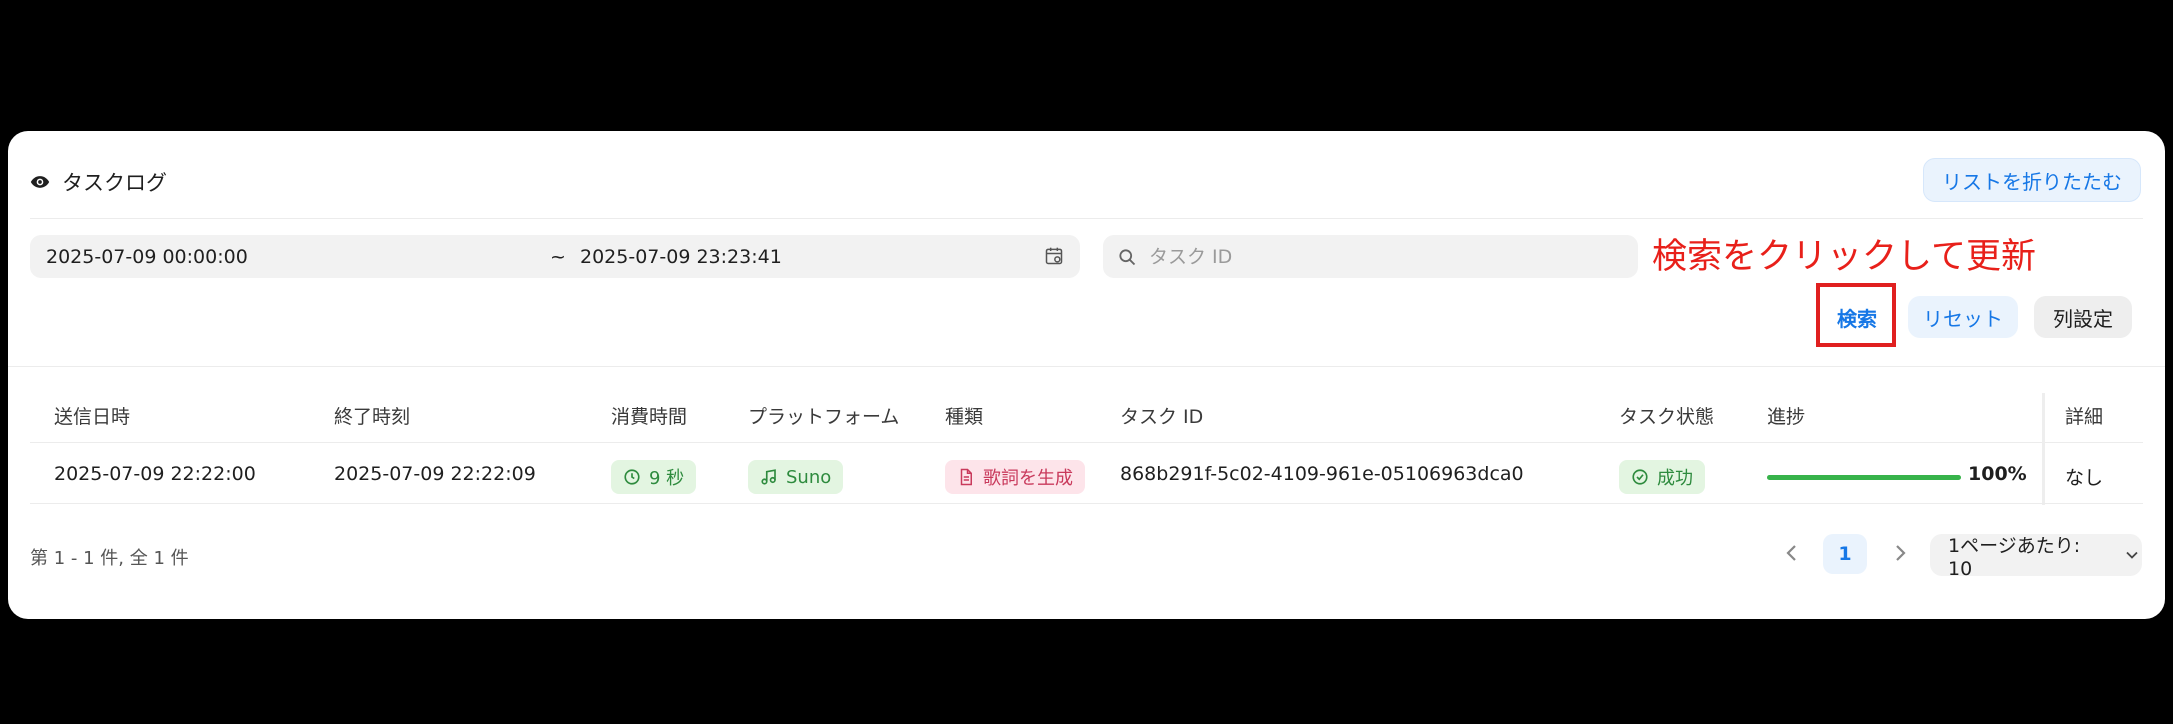  I want to click on panel-title: タスクログ, so click(114, 183).